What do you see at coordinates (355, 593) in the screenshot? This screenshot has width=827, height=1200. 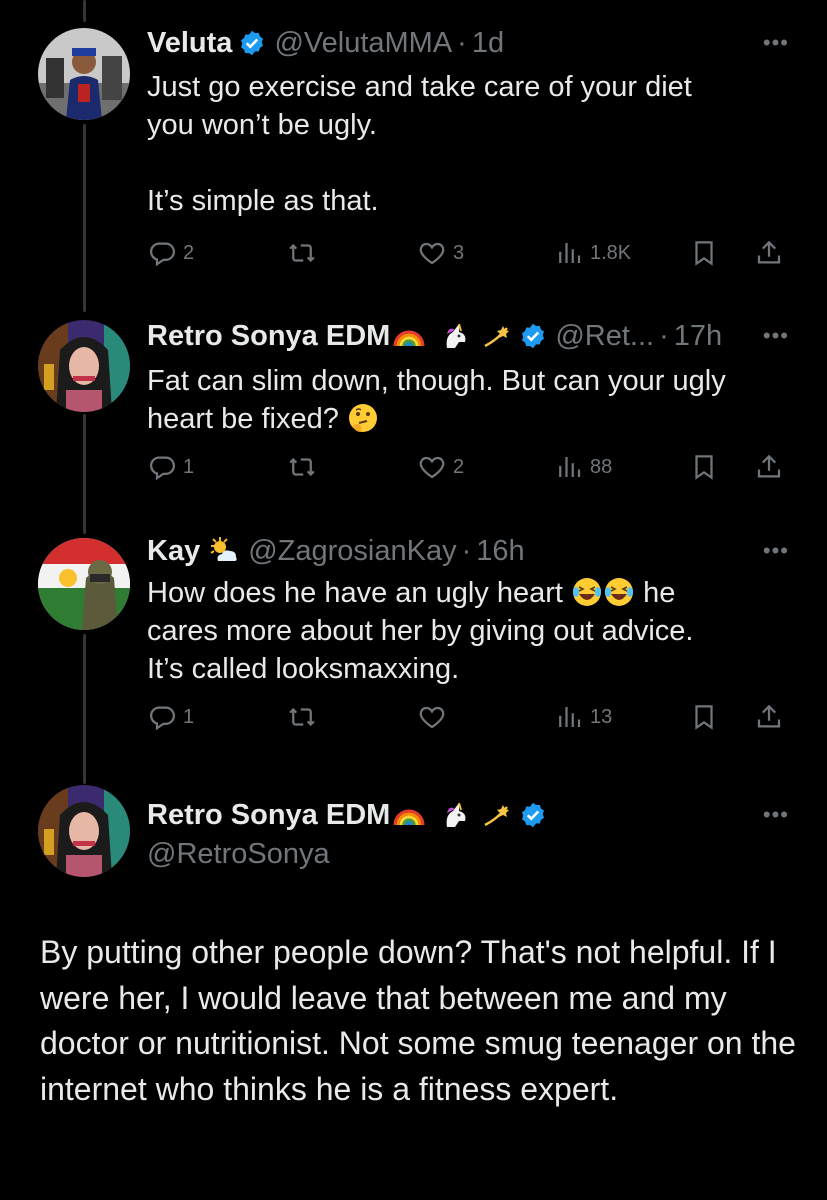 I see `tweet-text-fragment: How does he have an ugly heart` at bounding box center [355, 593].